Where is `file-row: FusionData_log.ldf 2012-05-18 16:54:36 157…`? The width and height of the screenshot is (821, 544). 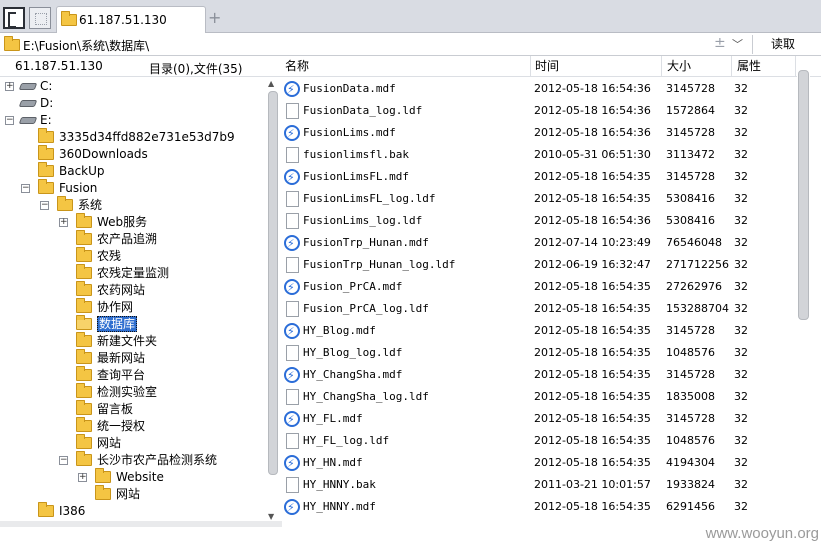
file-row: FusionData_log.ldf 2012-05-18 16:54:36 157… is located at coordinates (539, 111).